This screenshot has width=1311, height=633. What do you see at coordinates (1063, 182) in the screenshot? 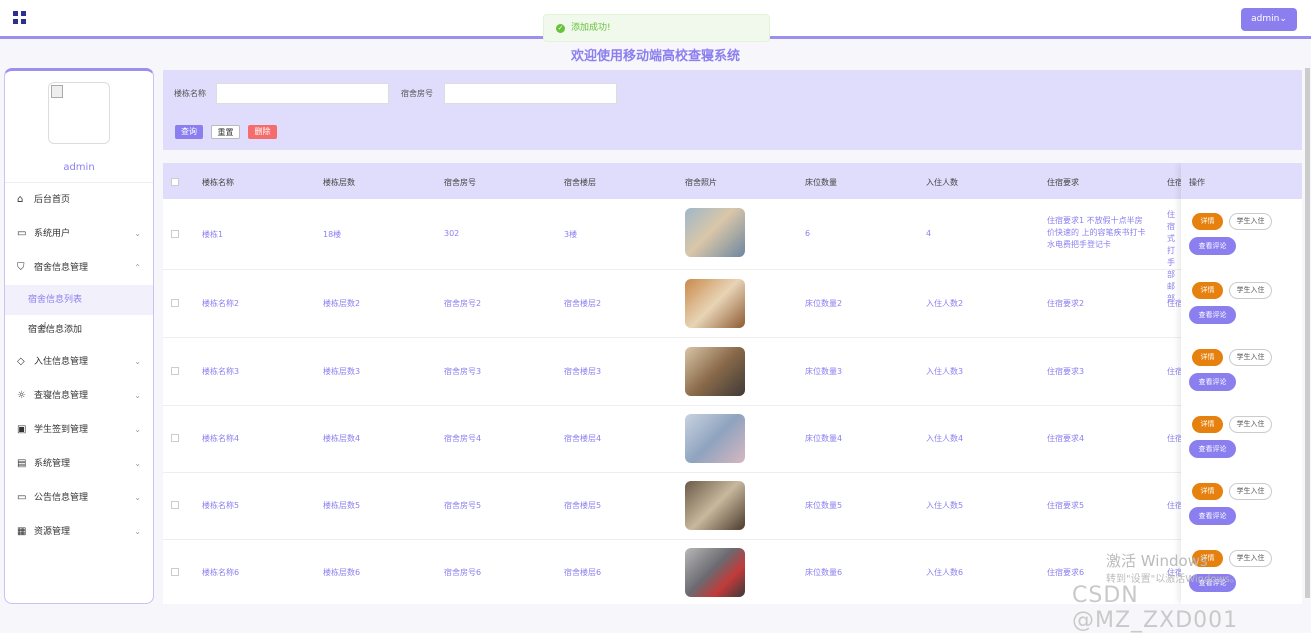
I see `col-requirement: 住宿要求` at bounding box center [1063, 182].